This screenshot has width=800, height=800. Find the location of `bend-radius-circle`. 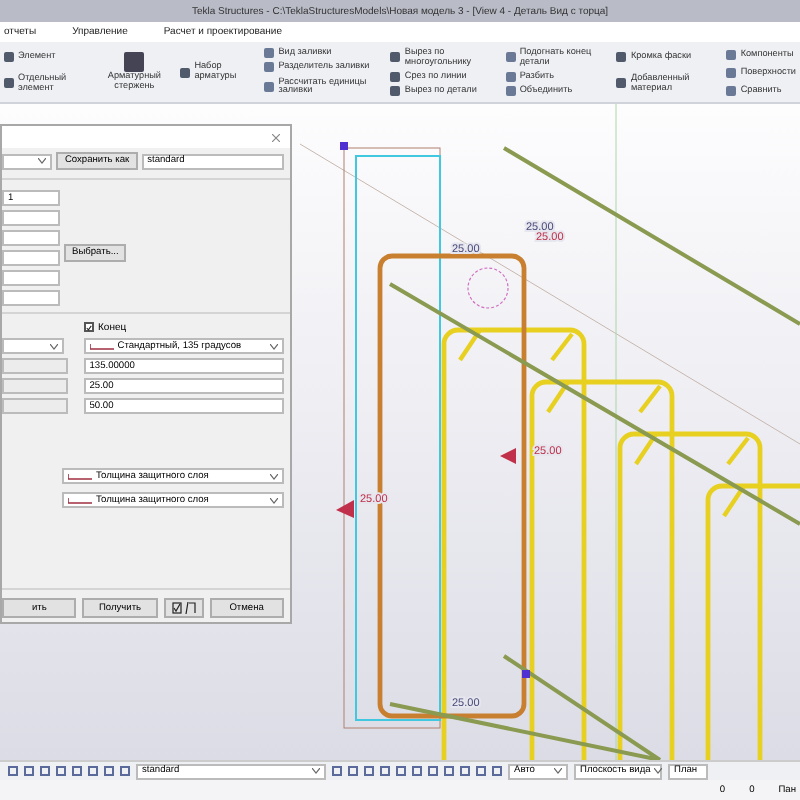

bend-radius-circle is located at coordinates (488, 288).